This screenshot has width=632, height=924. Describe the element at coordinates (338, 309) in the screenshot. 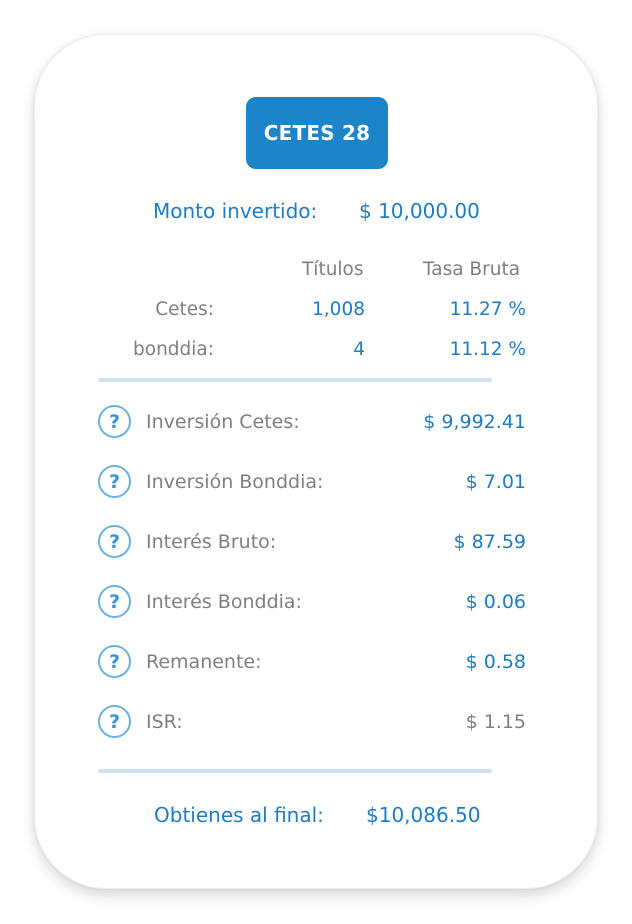

I see `table-row-titulos: 1,008` at that location.